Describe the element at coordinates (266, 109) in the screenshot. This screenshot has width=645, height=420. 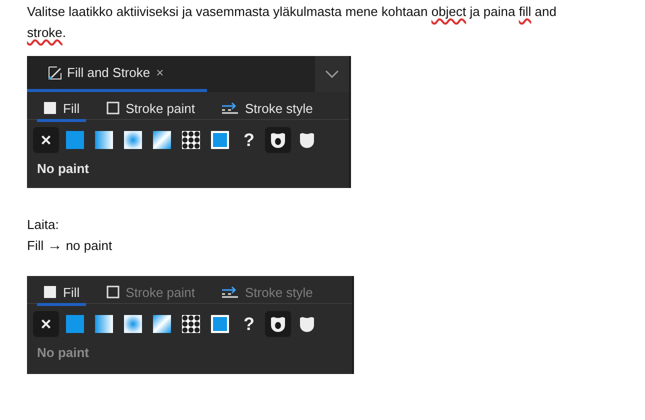
I see `paint-tab: Stroke style` at that location.